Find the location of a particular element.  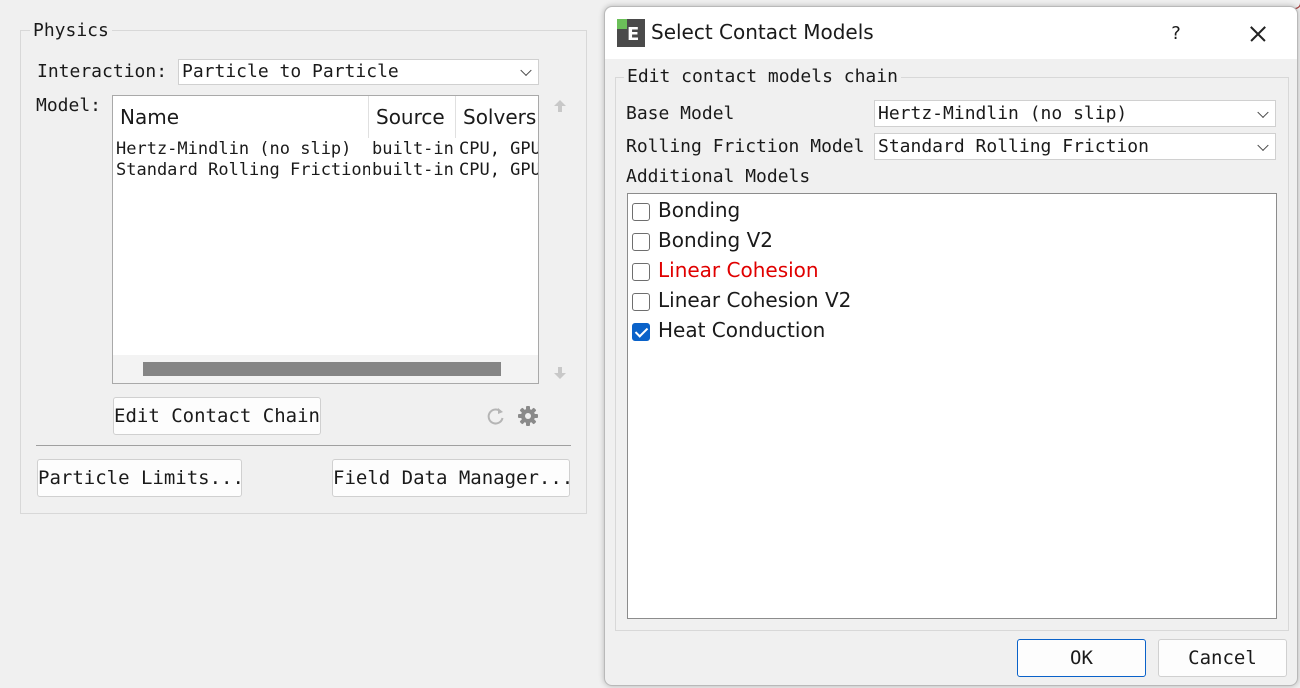

app-icon: E is located at coordinates (631, 33).